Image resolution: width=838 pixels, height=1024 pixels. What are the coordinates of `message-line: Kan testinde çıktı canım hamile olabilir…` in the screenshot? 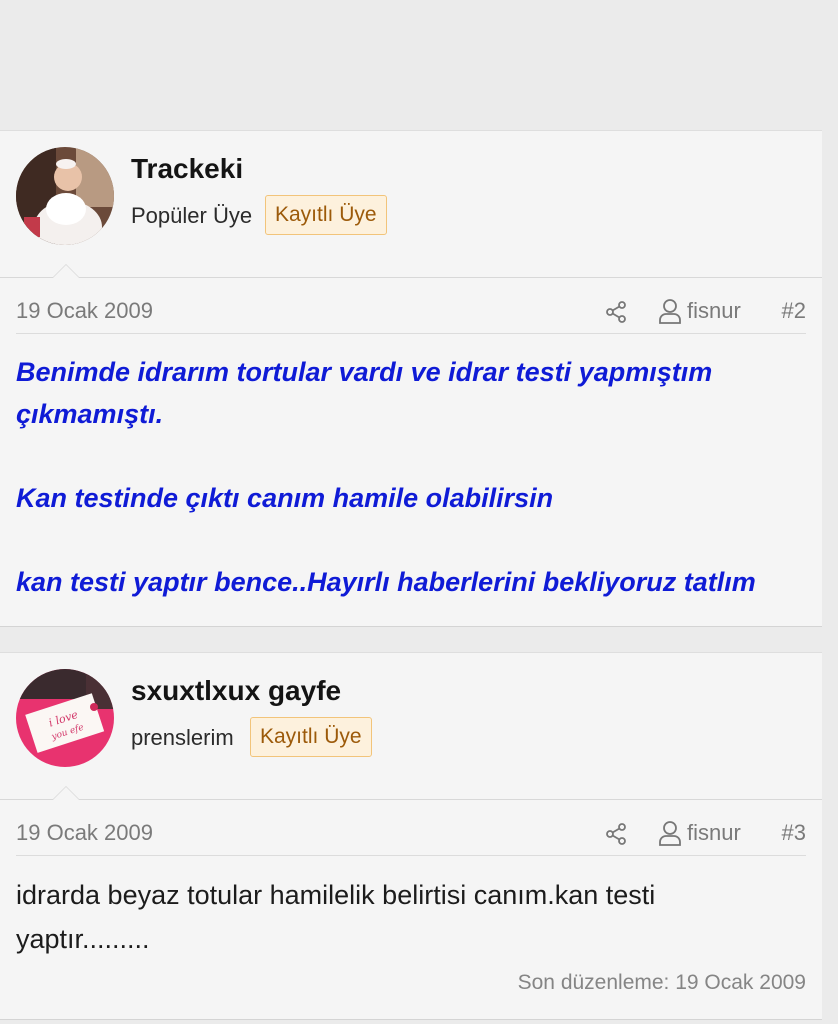 It's located at (285, 498).